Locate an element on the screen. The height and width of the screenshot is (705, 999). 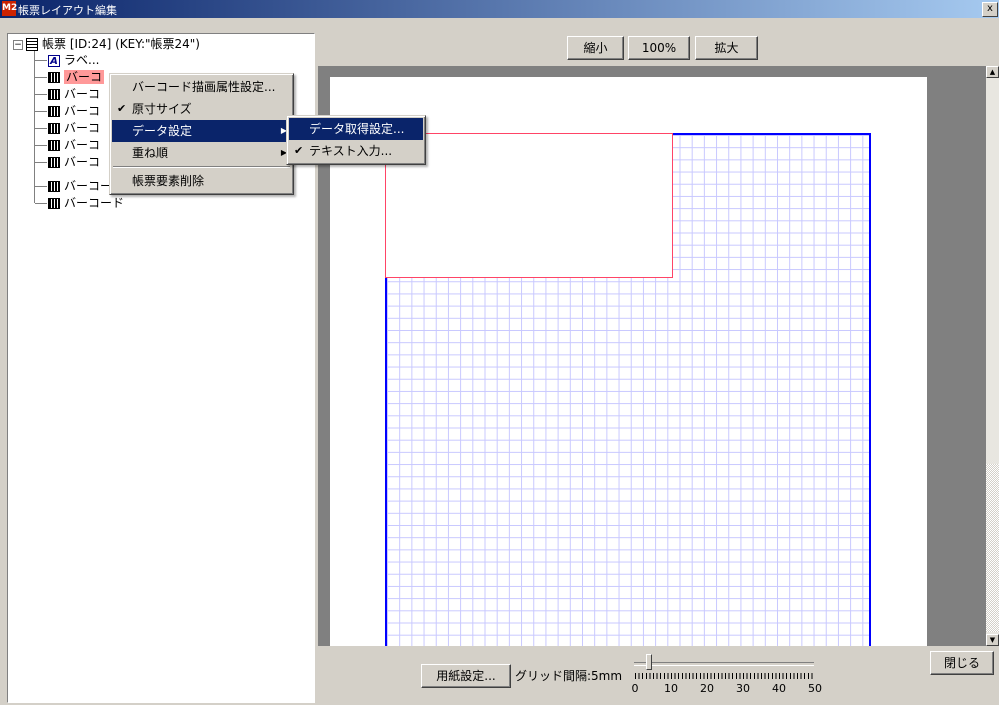
tree-item-barcode-selected: バーコ is located at coordinates (76, 77).